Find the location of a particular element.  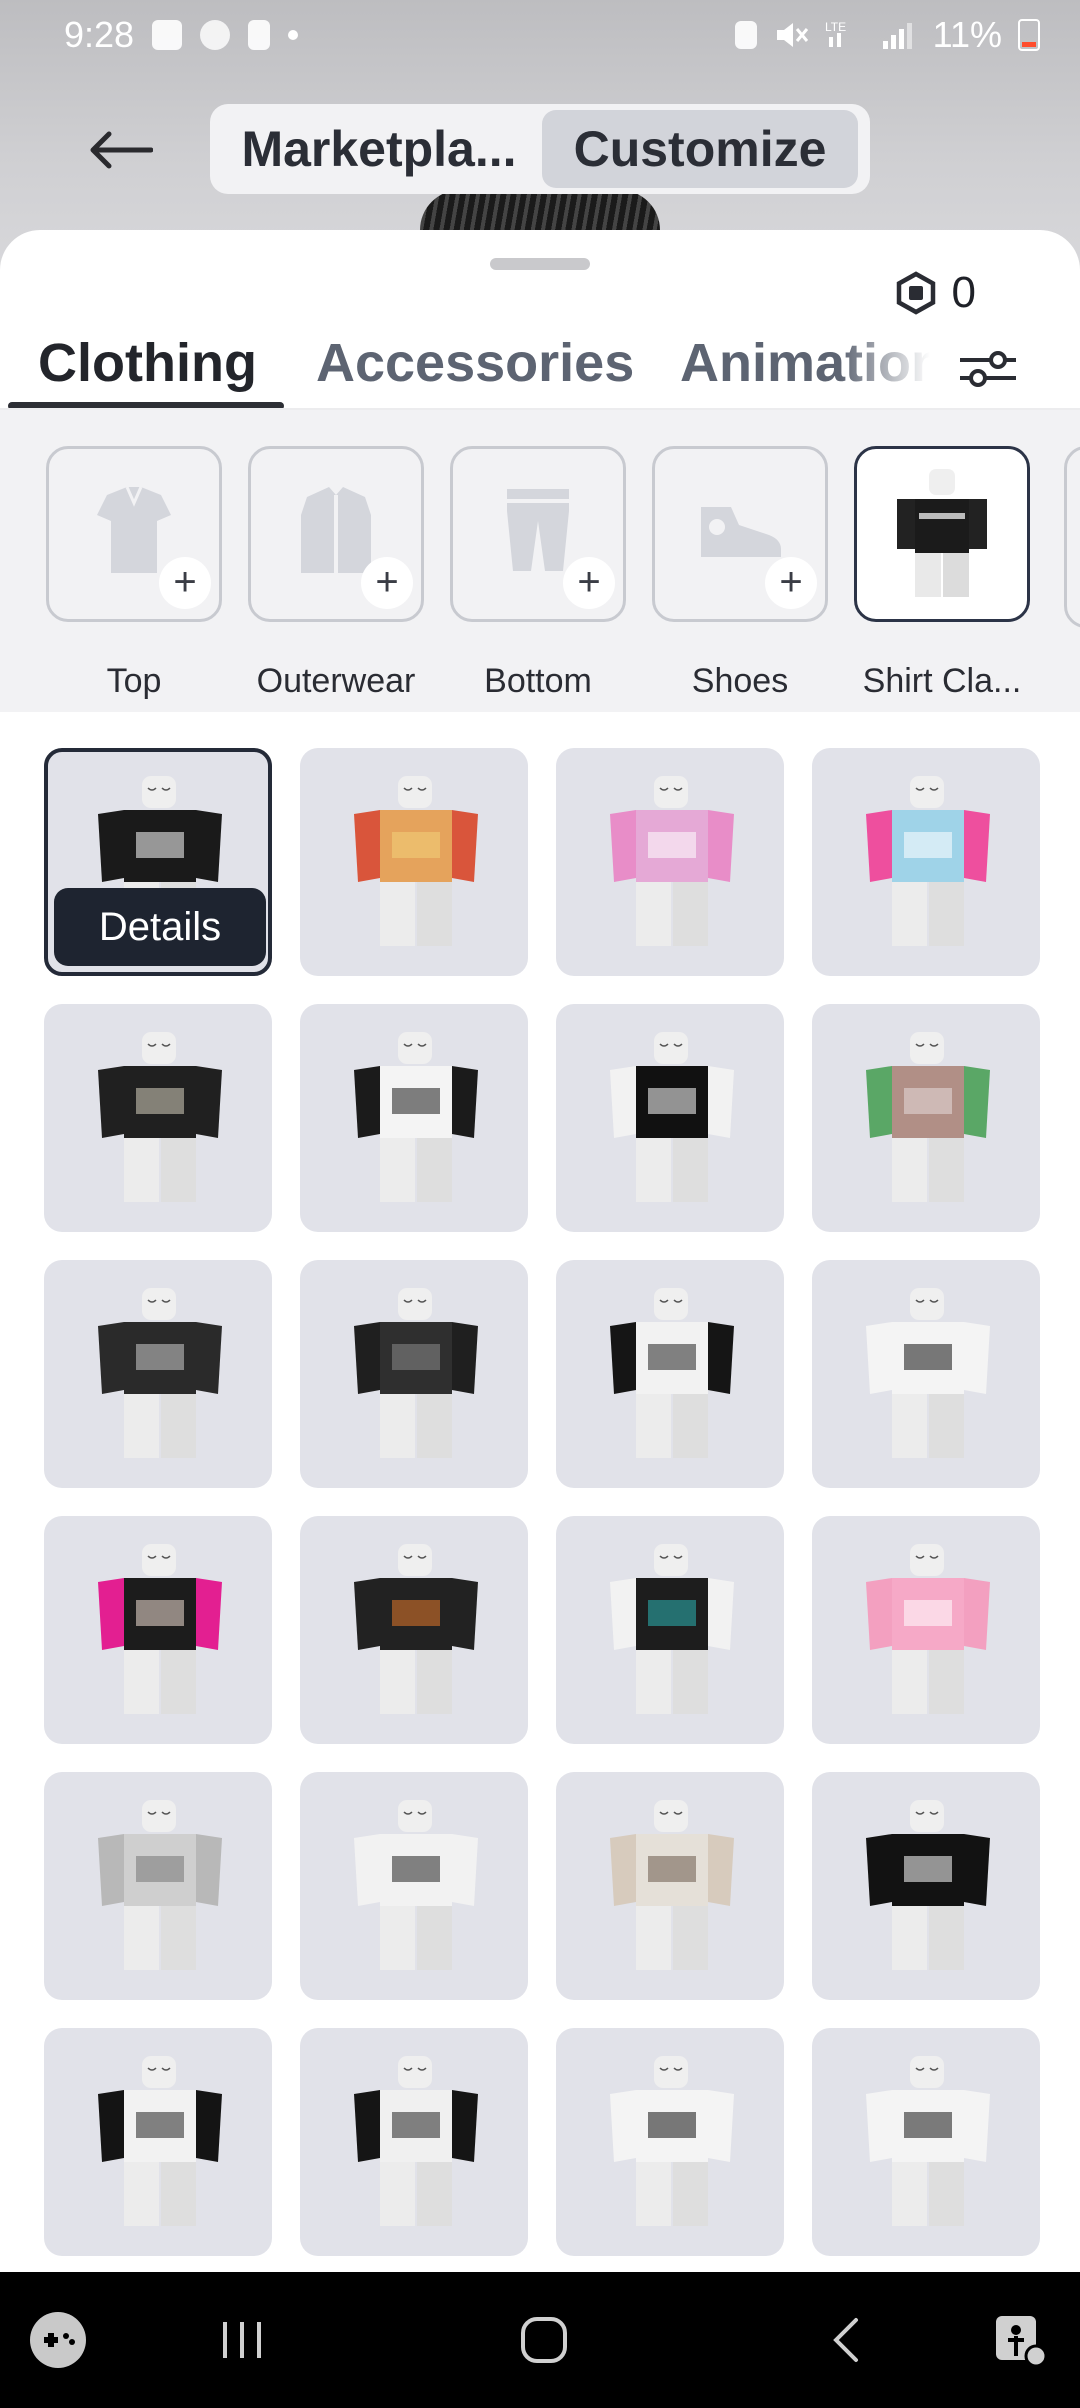

slot-top: + is located at coordinates (134, 534).